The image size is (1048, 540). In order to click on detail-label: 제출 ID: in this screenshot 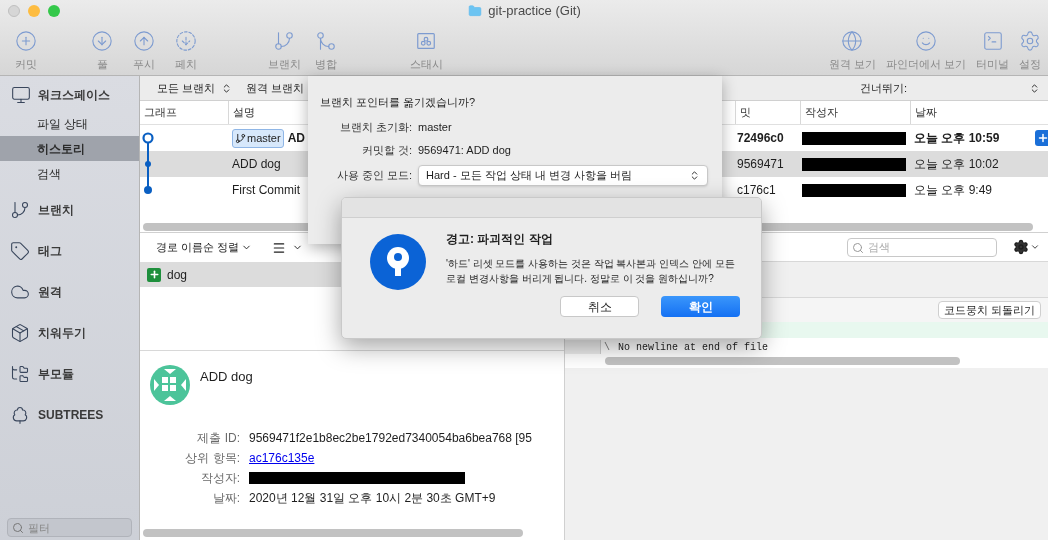, I will do `click(218, 438)`.